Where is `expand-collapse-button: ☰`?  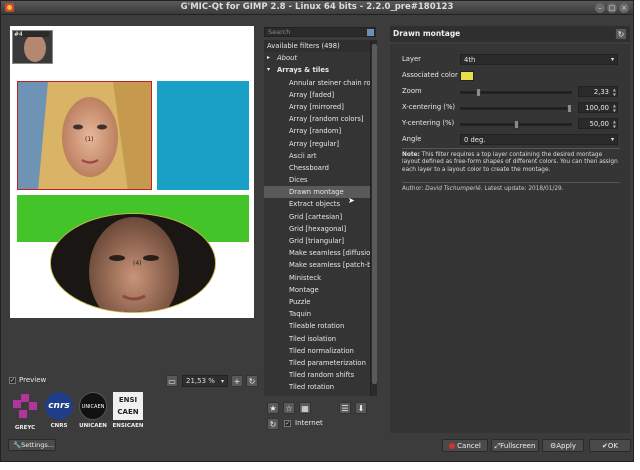
expand-collapse-button: ☰ is located at coordinates (345, 408).